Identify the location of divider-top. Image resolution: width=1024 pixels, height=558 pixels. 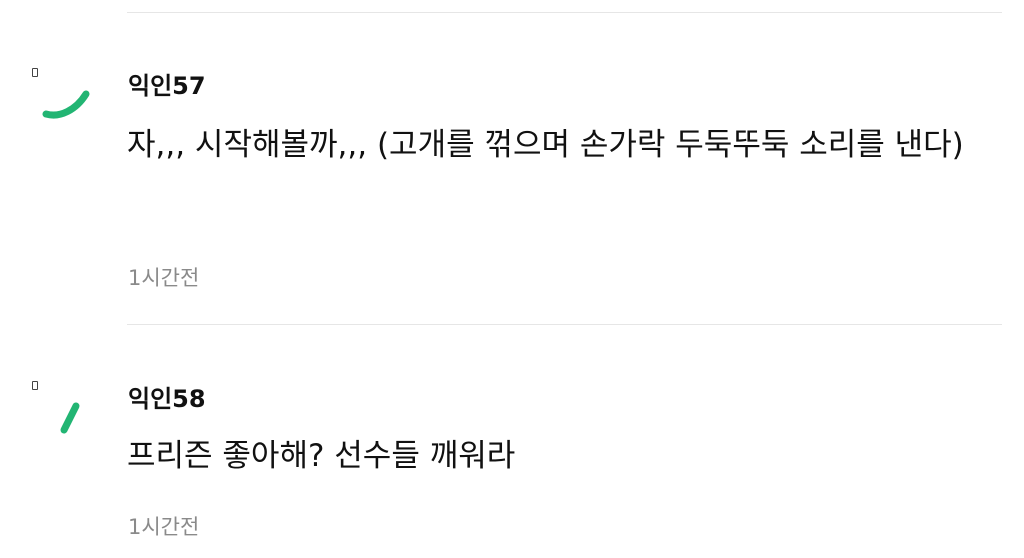
(564, 12).